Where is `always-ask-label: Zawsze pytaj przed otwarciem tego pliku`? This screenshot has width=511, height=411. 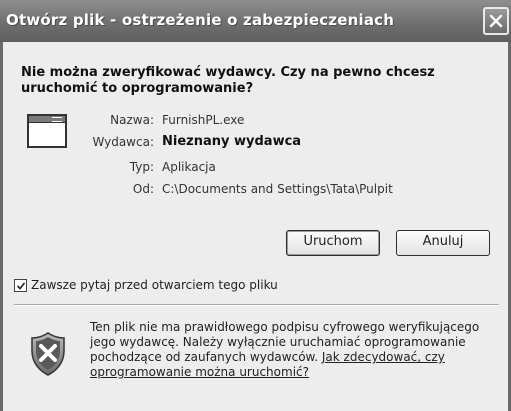 always-ask-label: Zawsze pytaj przed otwarciem tego pliku is located at coordinates (154, 285).